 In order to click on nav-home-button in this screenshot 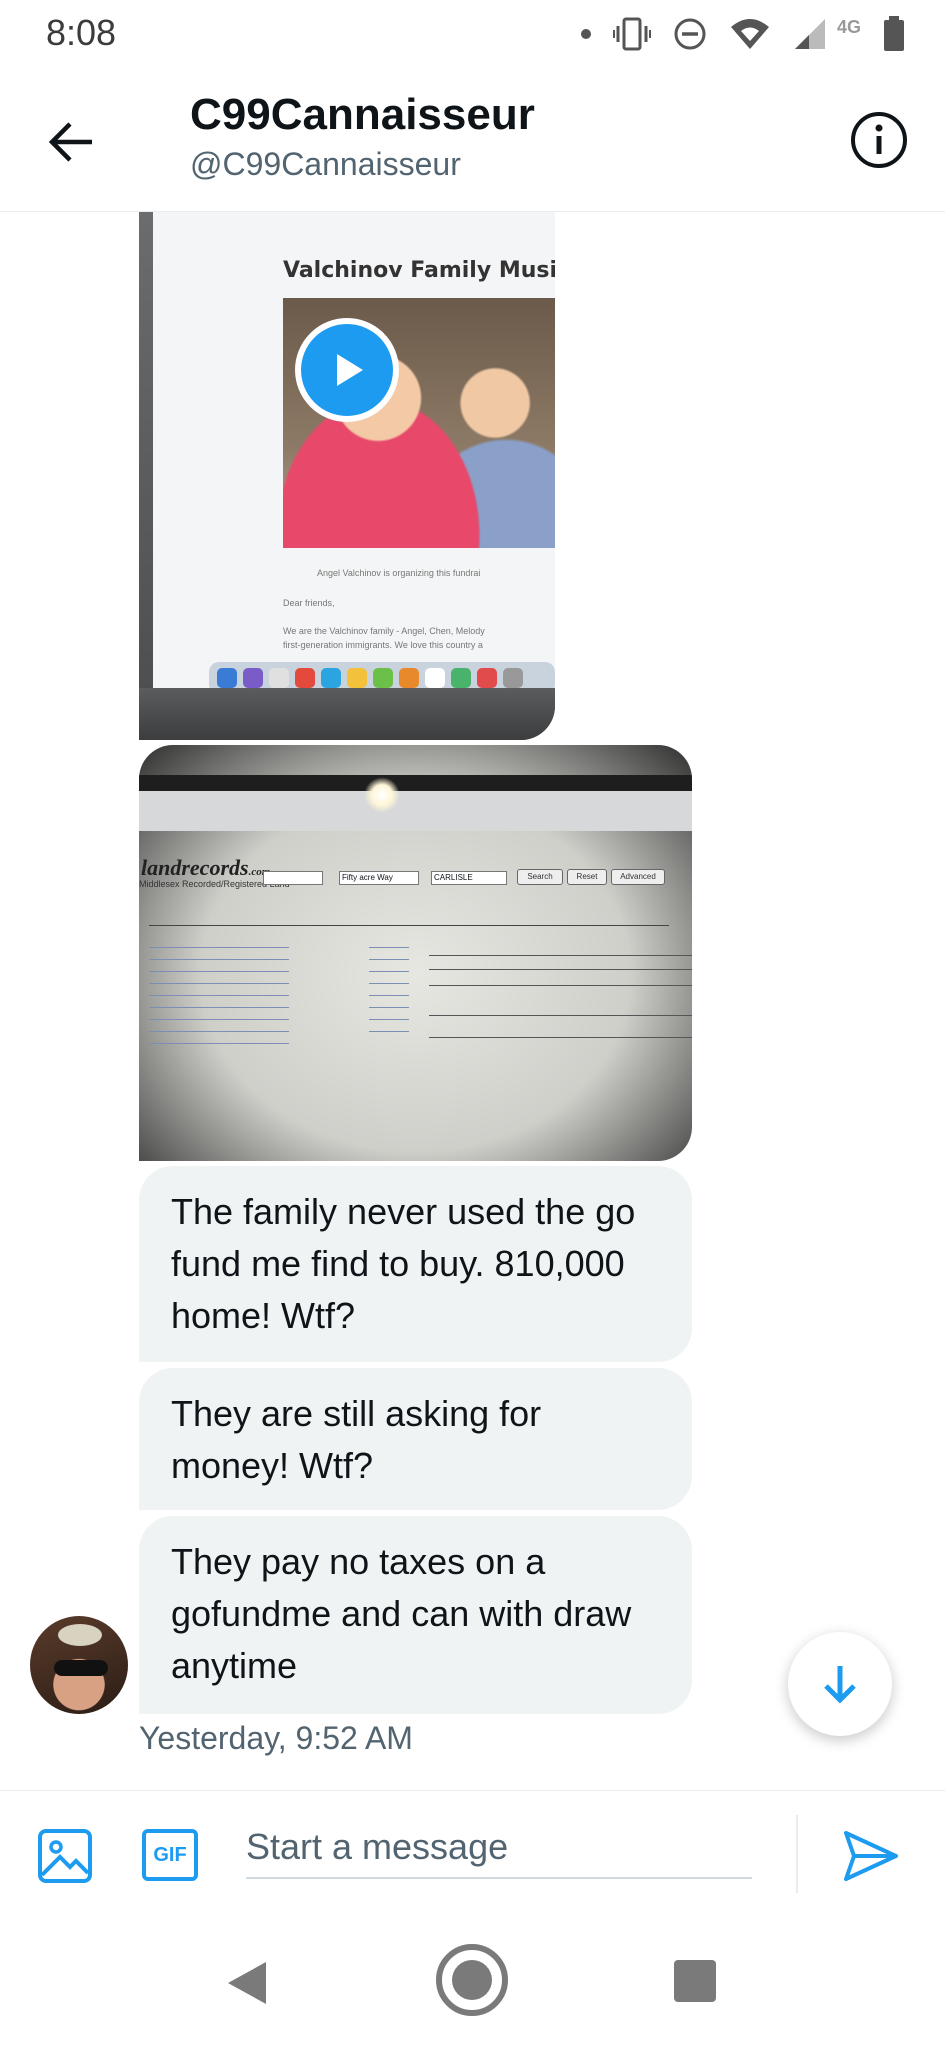, I will do `click(472, 1980)`.